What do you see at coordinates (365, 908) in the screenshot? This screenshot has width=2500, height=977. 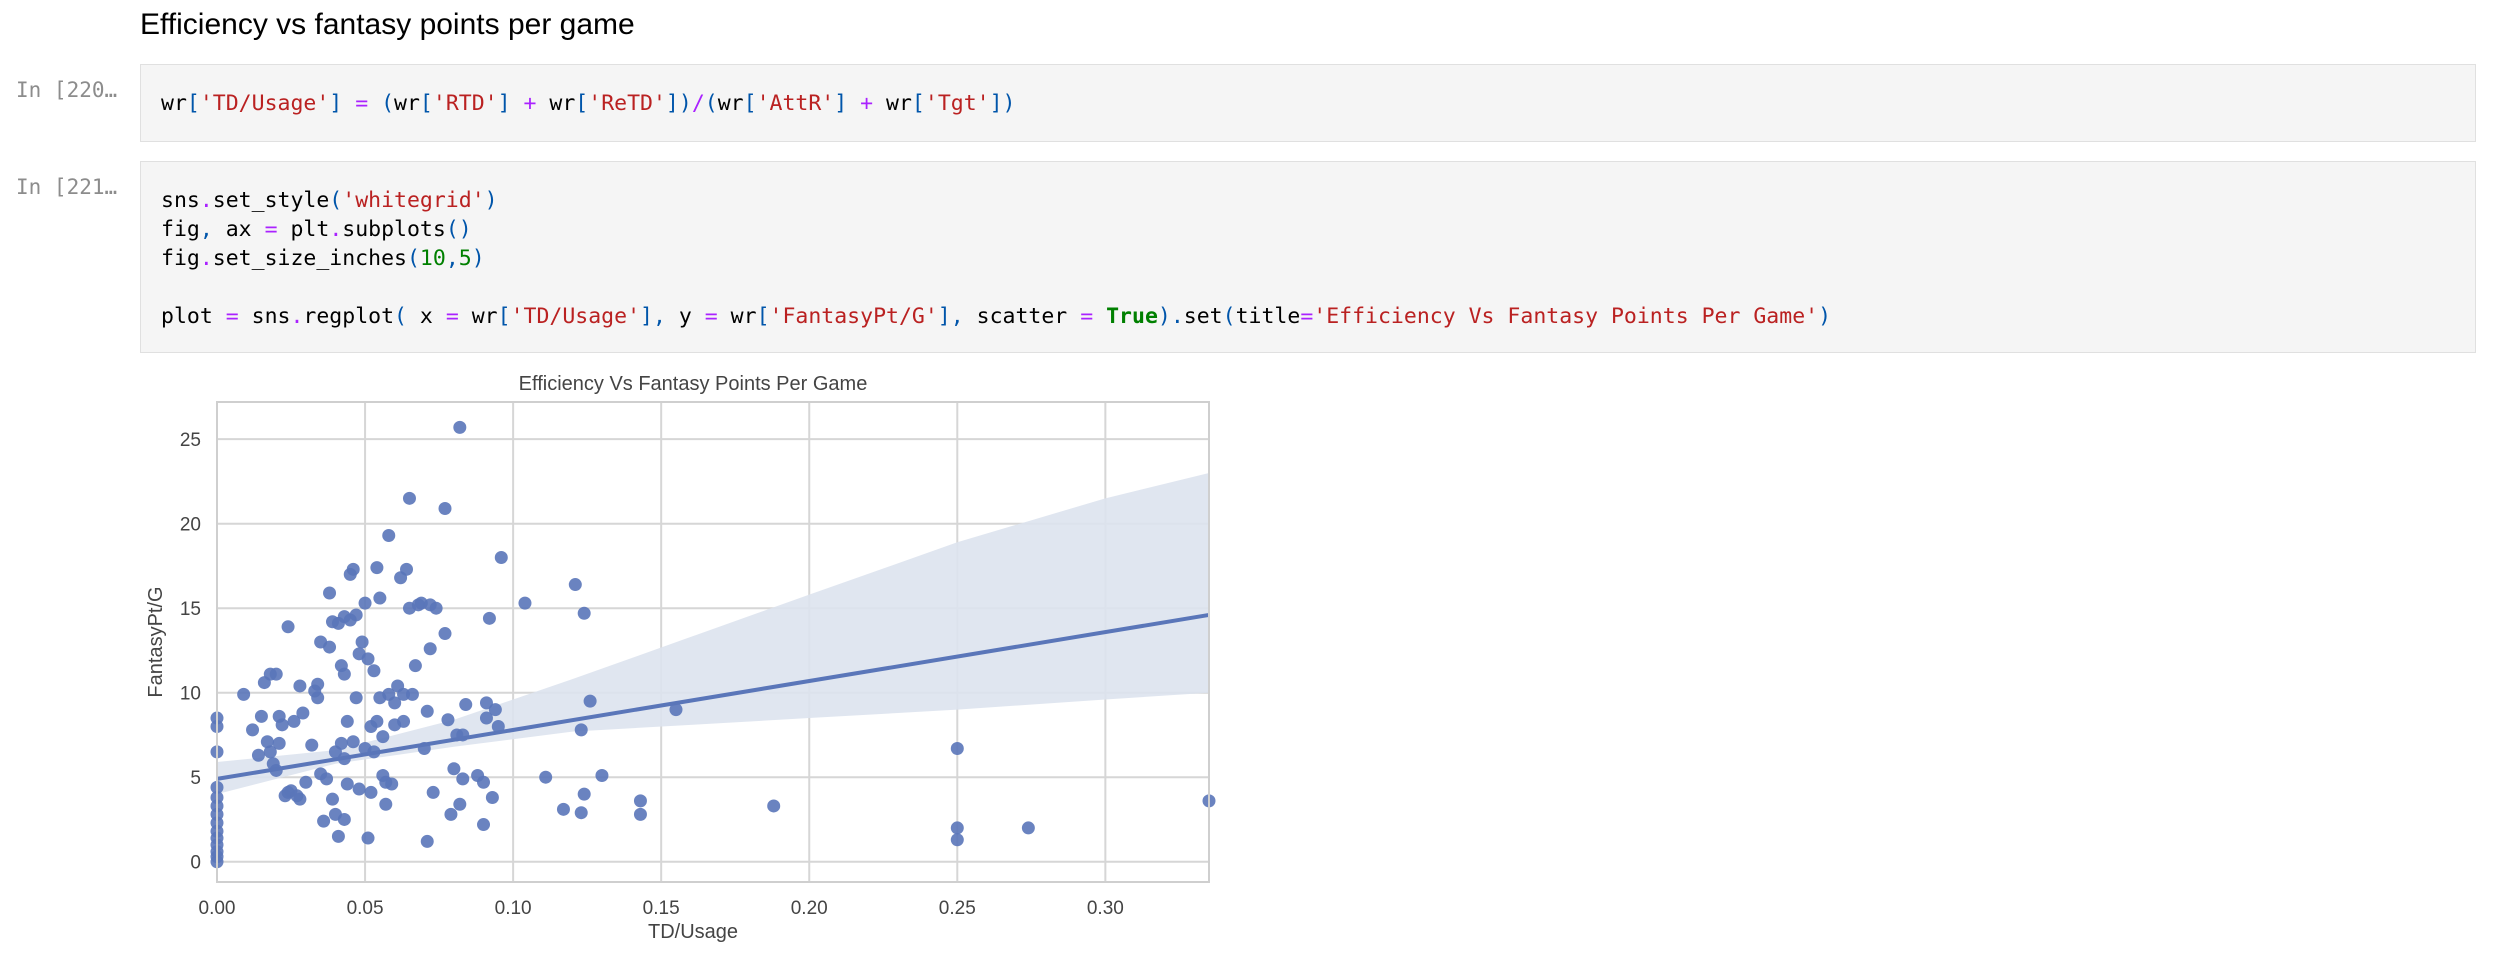 I see `x-tick-label: 0.05` at bounding box center [365, 908].